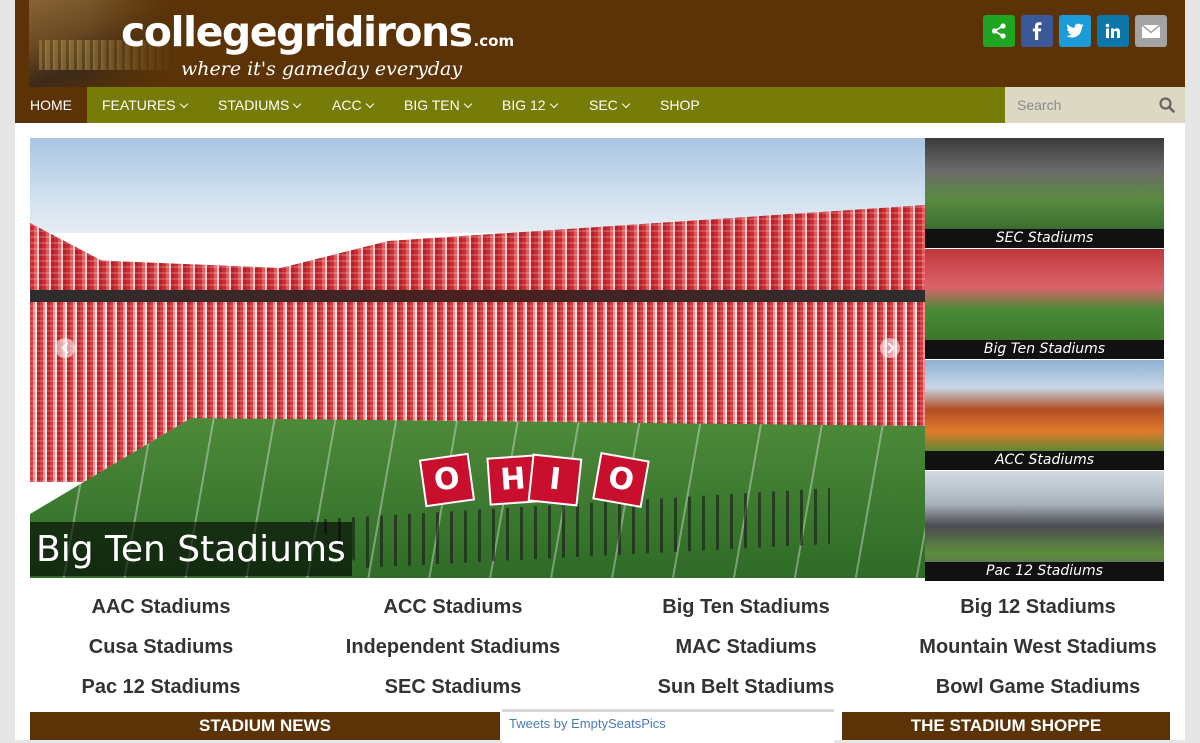 This screenshot has width=1200, height=743. What do you see at coordinates (191, 549) in the screenshot?
I see `slide-caption: Big Ten Stadiums` at bounding box center [191, 549].